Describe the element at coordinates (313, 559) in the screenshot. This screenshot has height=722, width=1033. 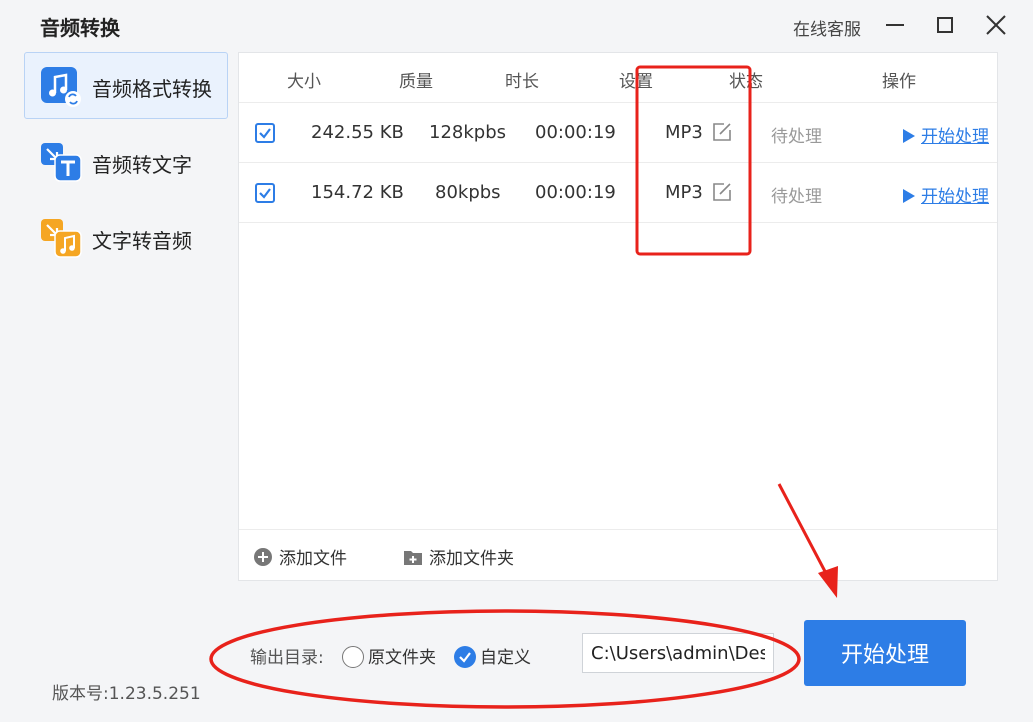
I see `add-file-label: 添加文件` at that location.